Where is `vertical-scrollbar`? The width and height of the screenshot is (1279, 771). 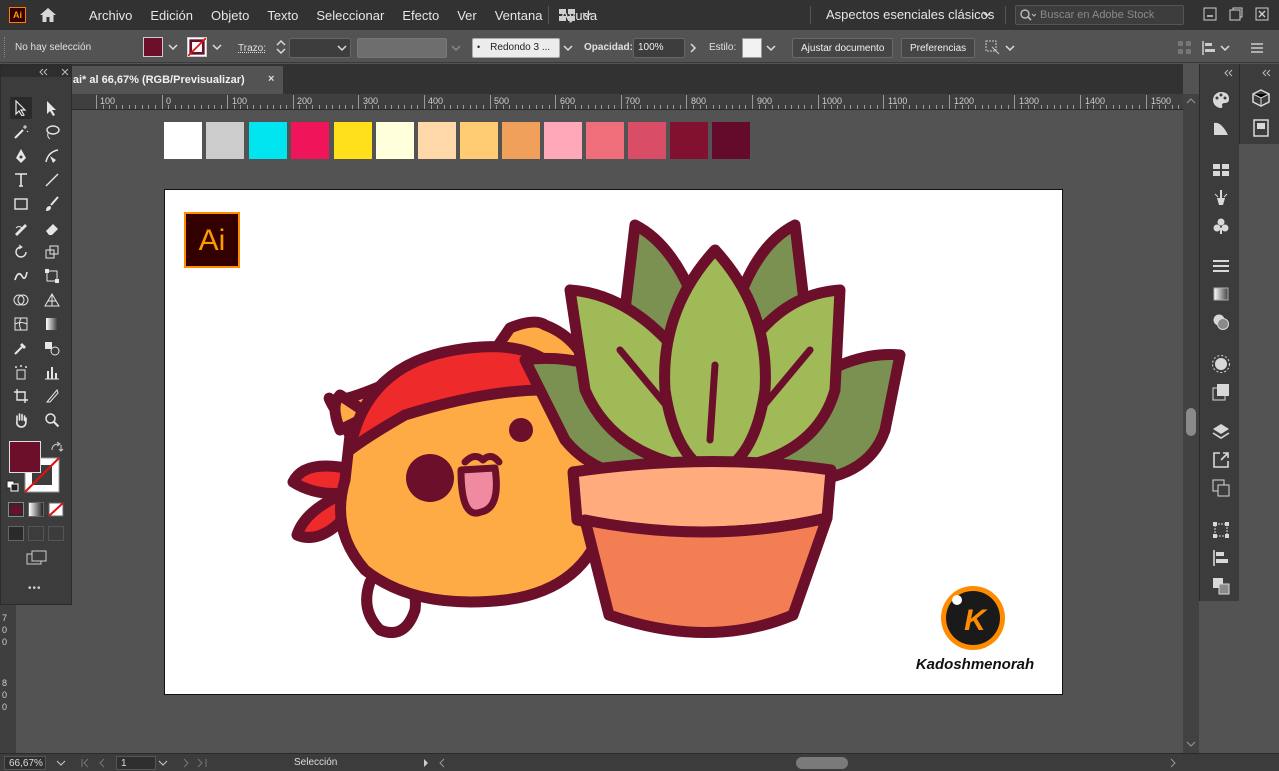
vertical-scrollbar is located at coordinates (1191, 423).